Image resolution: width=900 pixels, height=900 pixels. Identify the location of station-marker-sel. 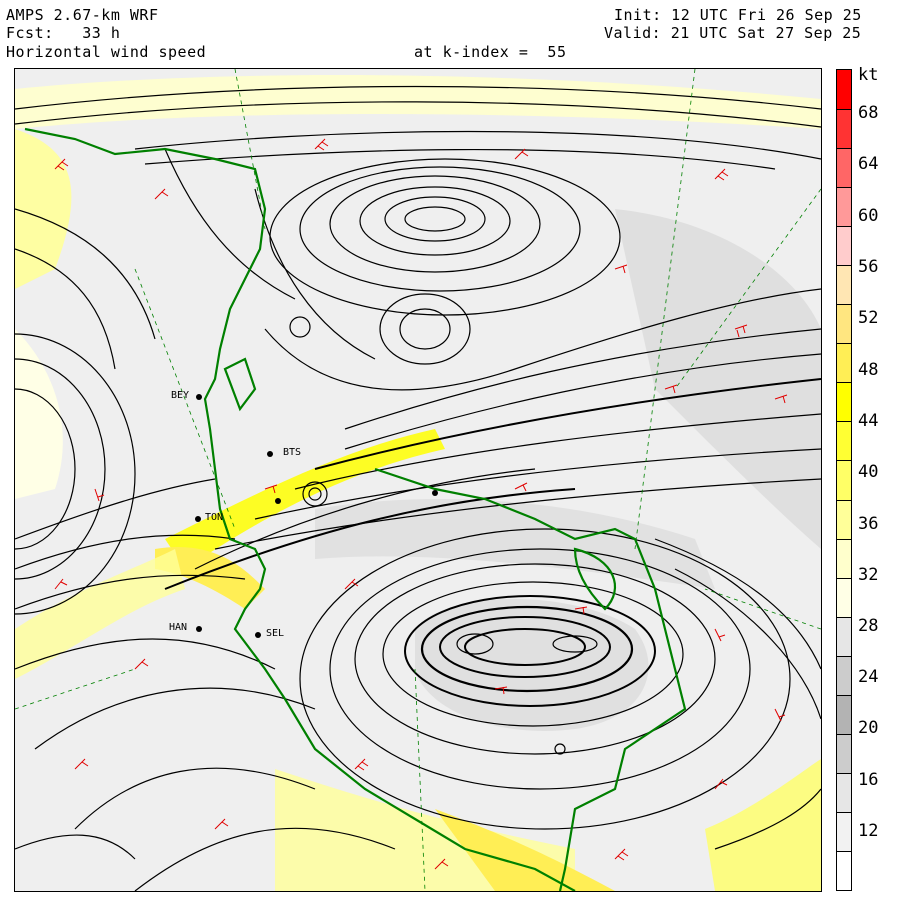
(258, 635).